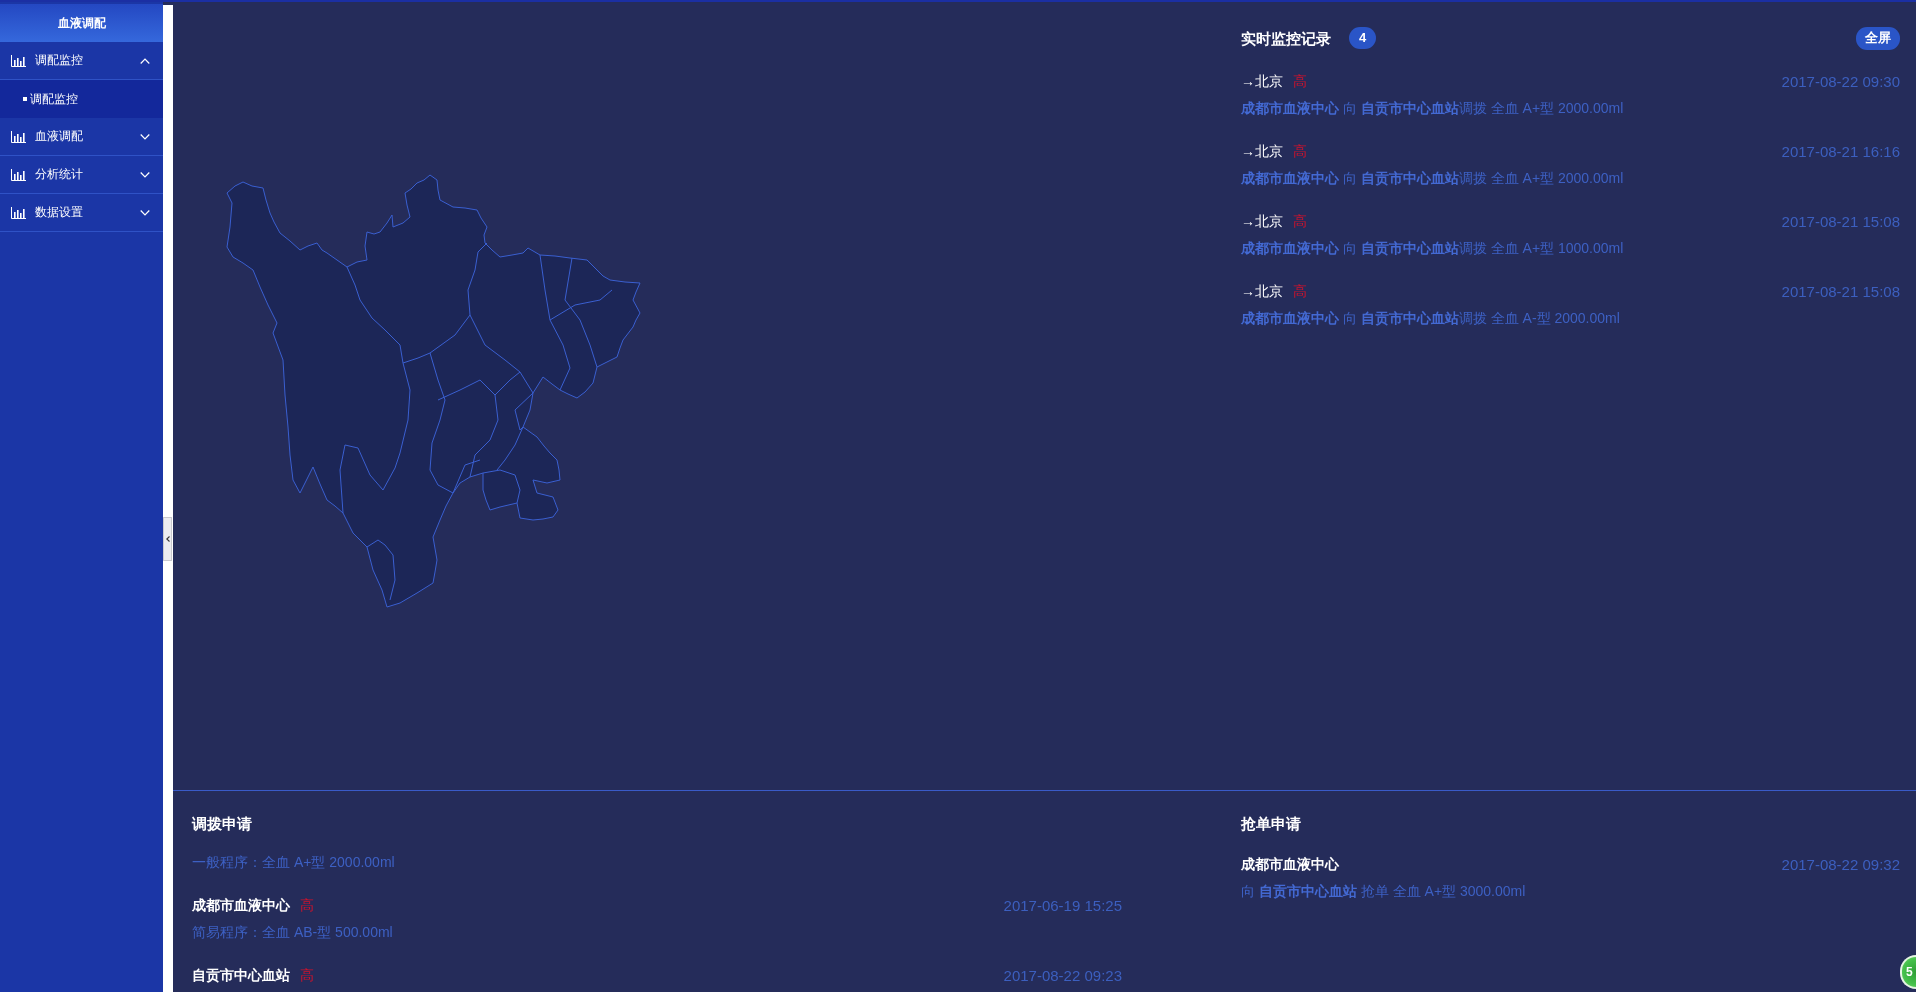 The width and height of the screenshot is (1916, 992). What do you see at coordinates (222, 824) in the screenshot?
I see `panel-title: 调拨申请` at bounding box center [222, 824].